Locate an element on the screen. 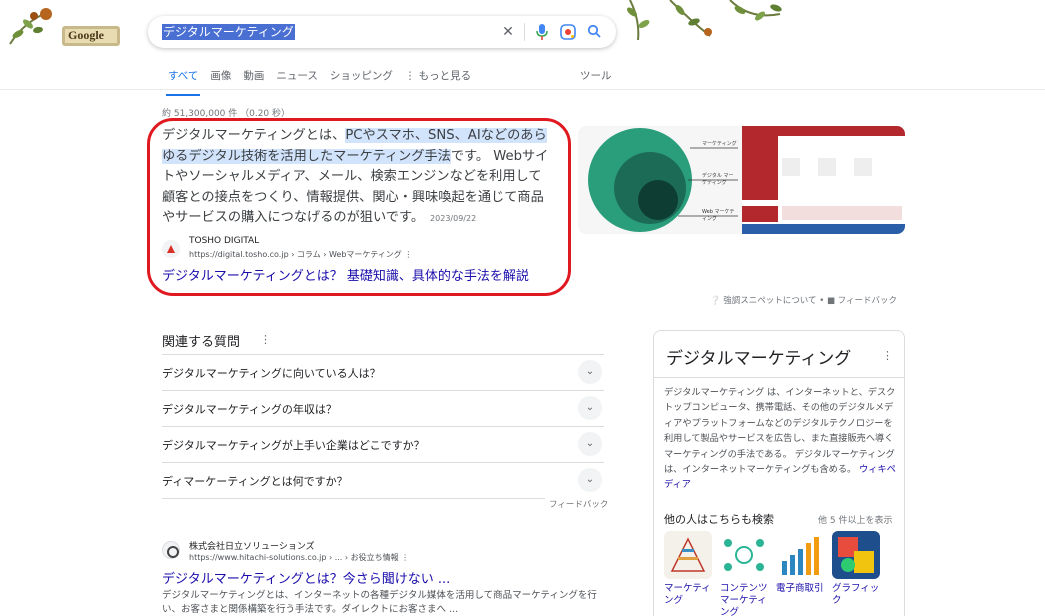  kp-thumb-label: グラフィック is located at coordinates (858, 595).